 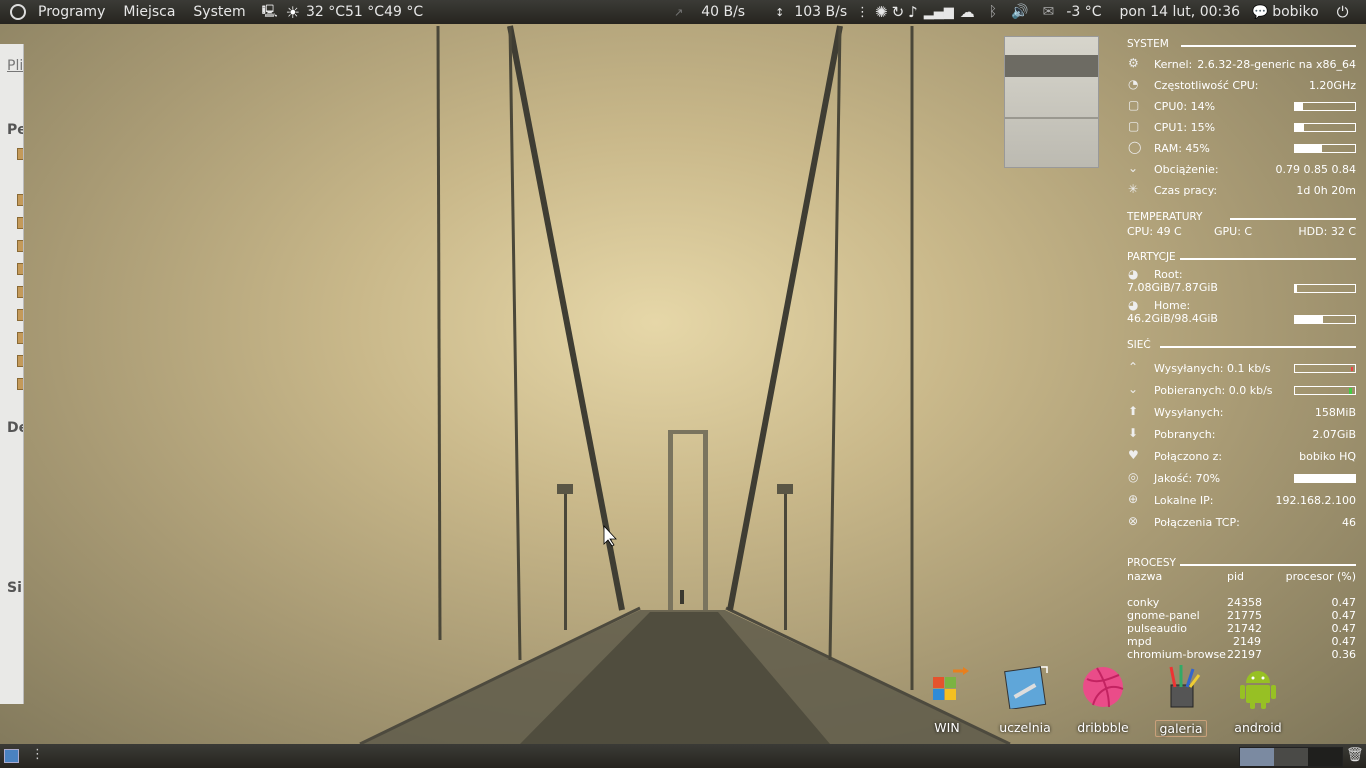 I want to click on spinner-icon: ✳, so click(x=1133, y=189).